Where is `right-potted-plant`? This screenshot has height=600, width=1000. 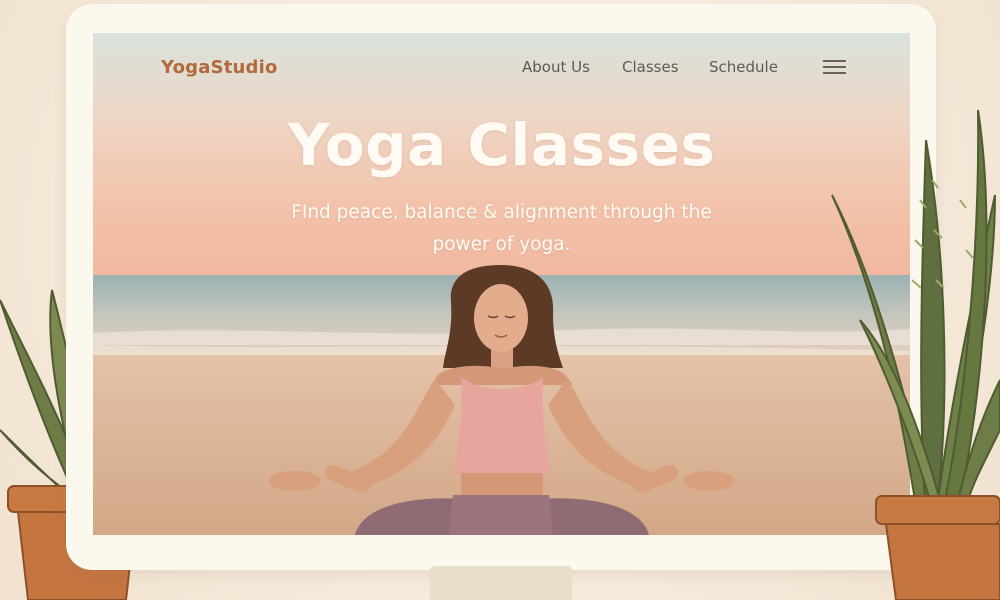 right-potted-plant is located at coordinates (915, 354).